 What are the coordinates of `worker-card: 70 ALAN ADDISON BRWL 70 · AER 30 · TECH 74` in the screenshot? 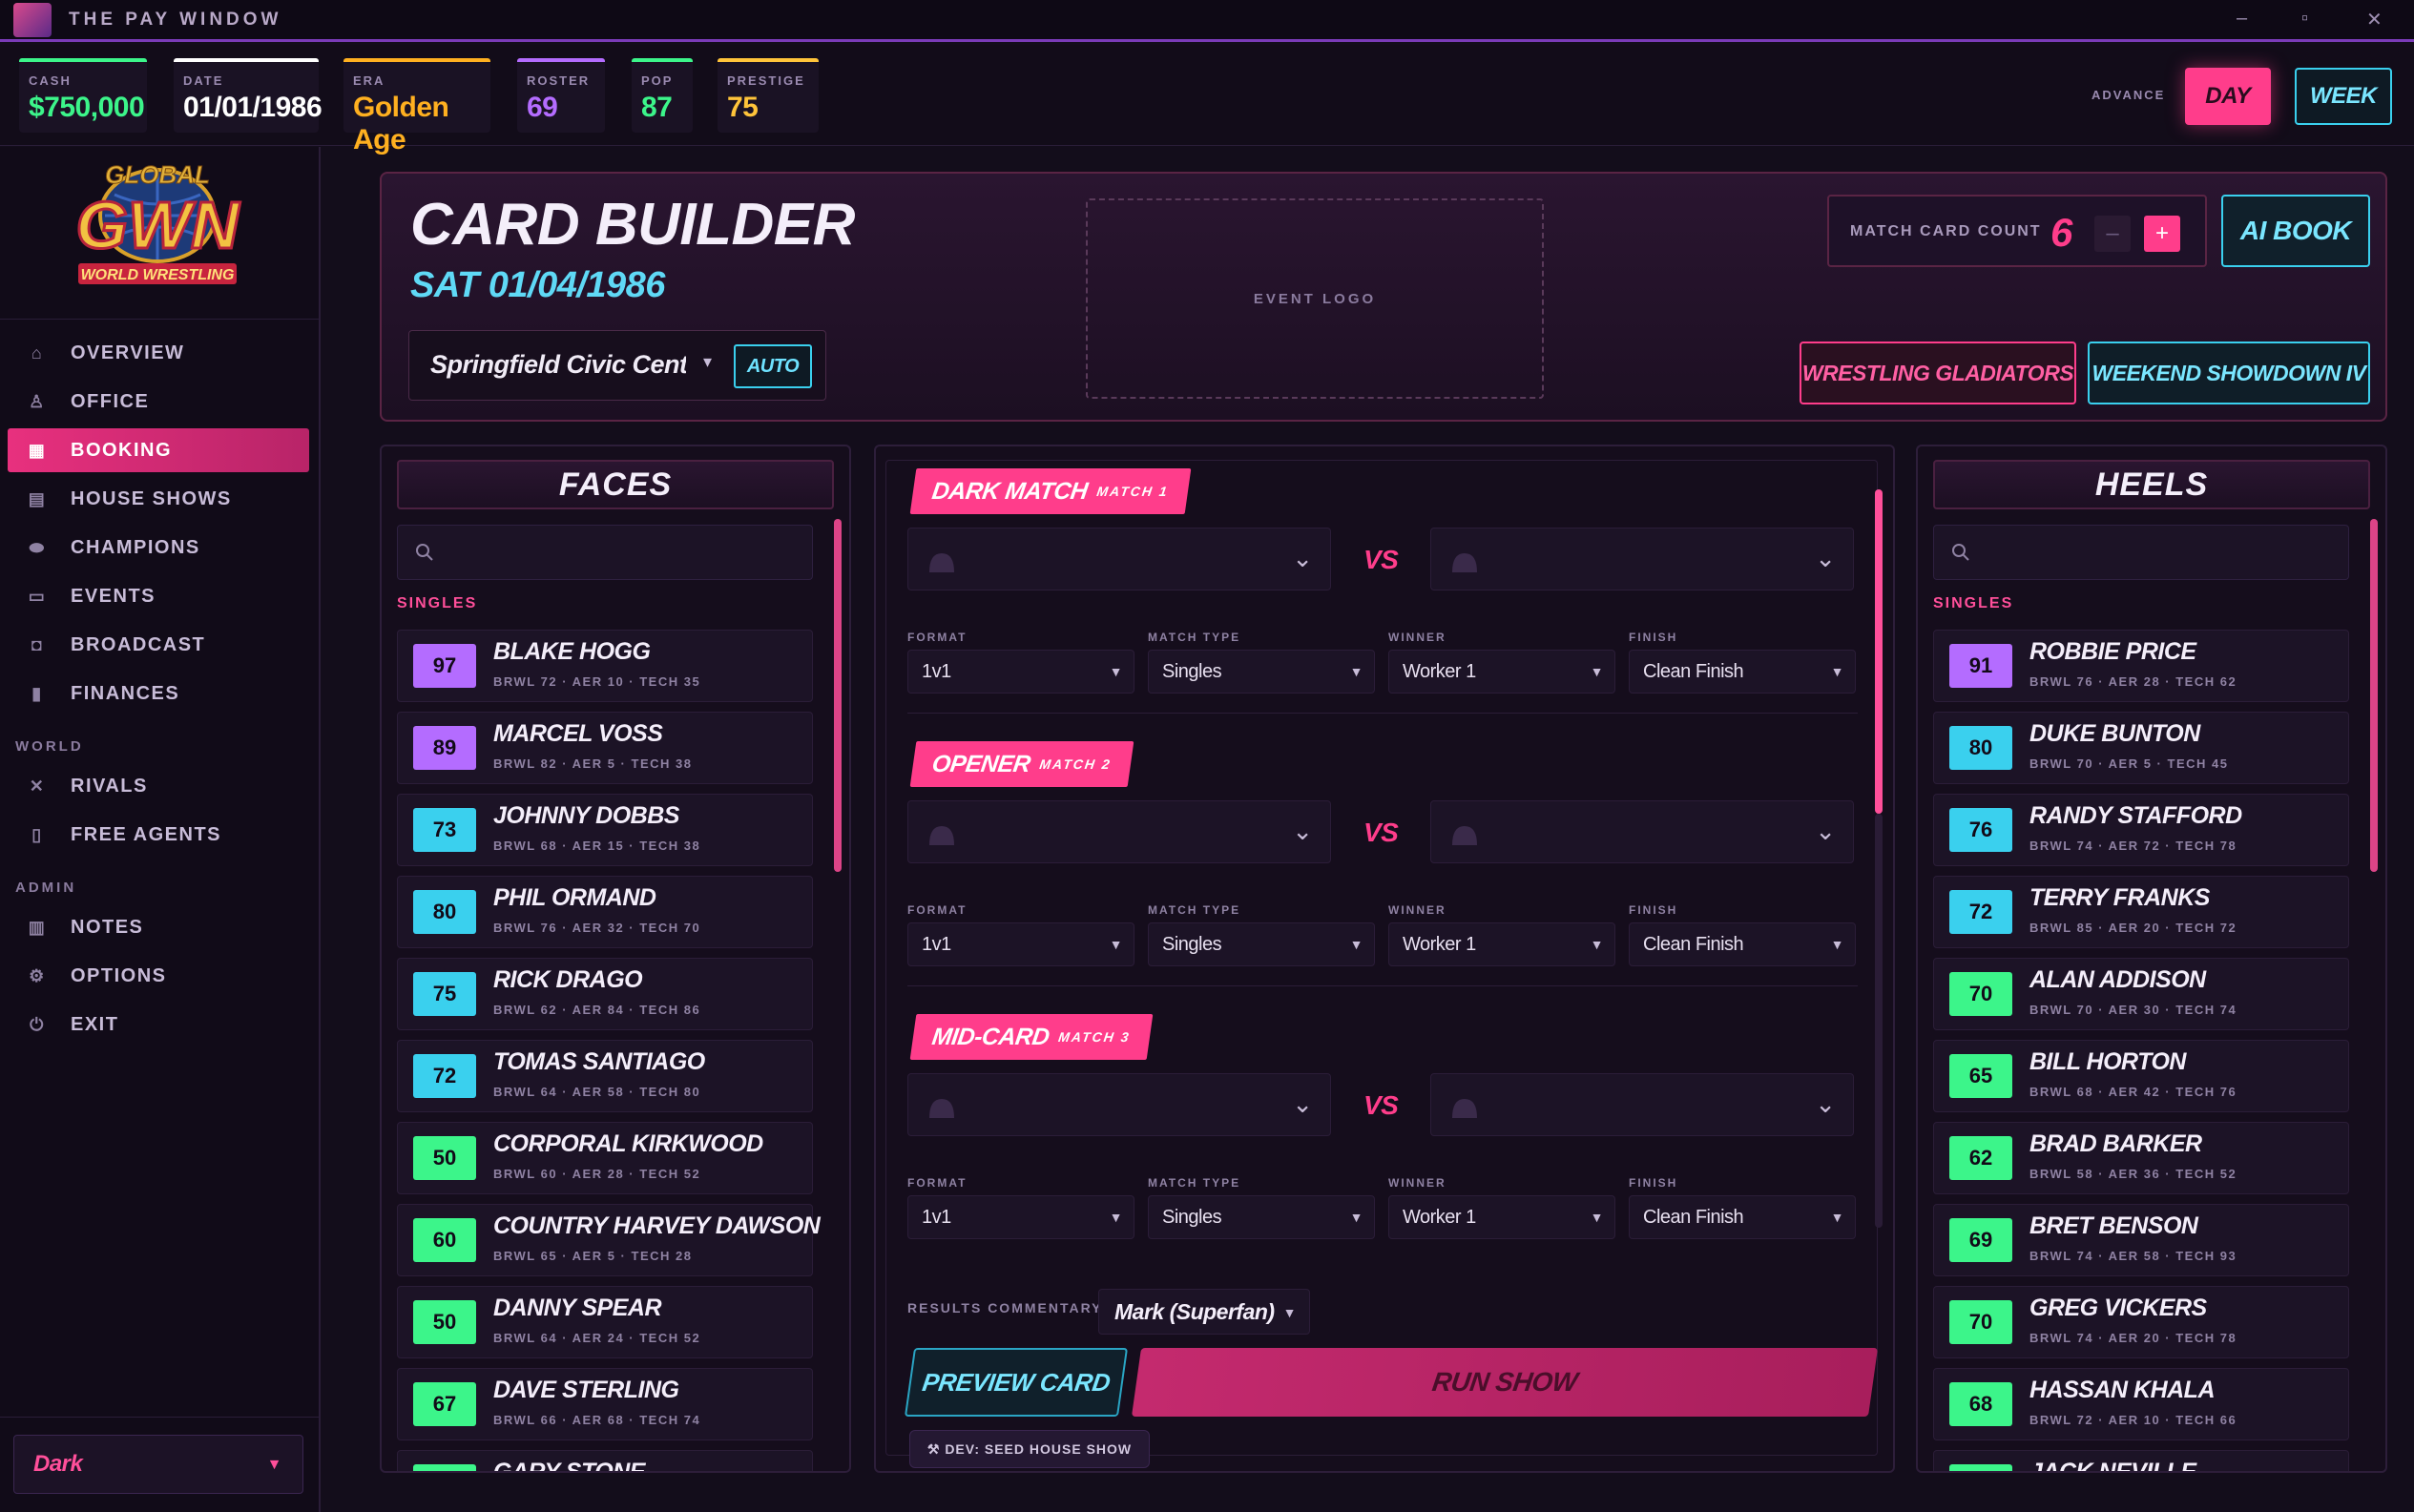 It's located at (2141, 994).